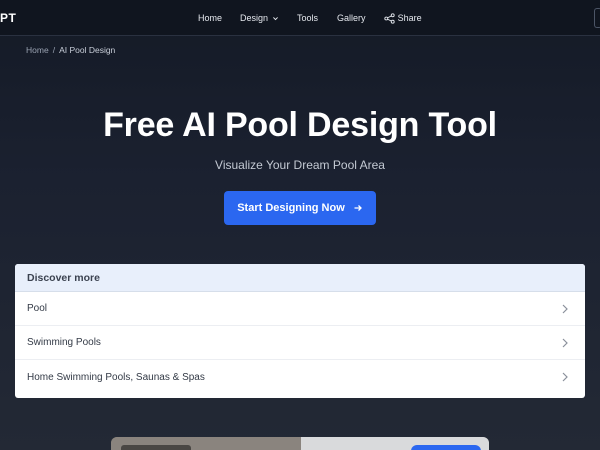 The width and height of the screenshot is (600, 450). I want to click on discover-item-swimming-pools: Swimming Pools, so click(300, 343).